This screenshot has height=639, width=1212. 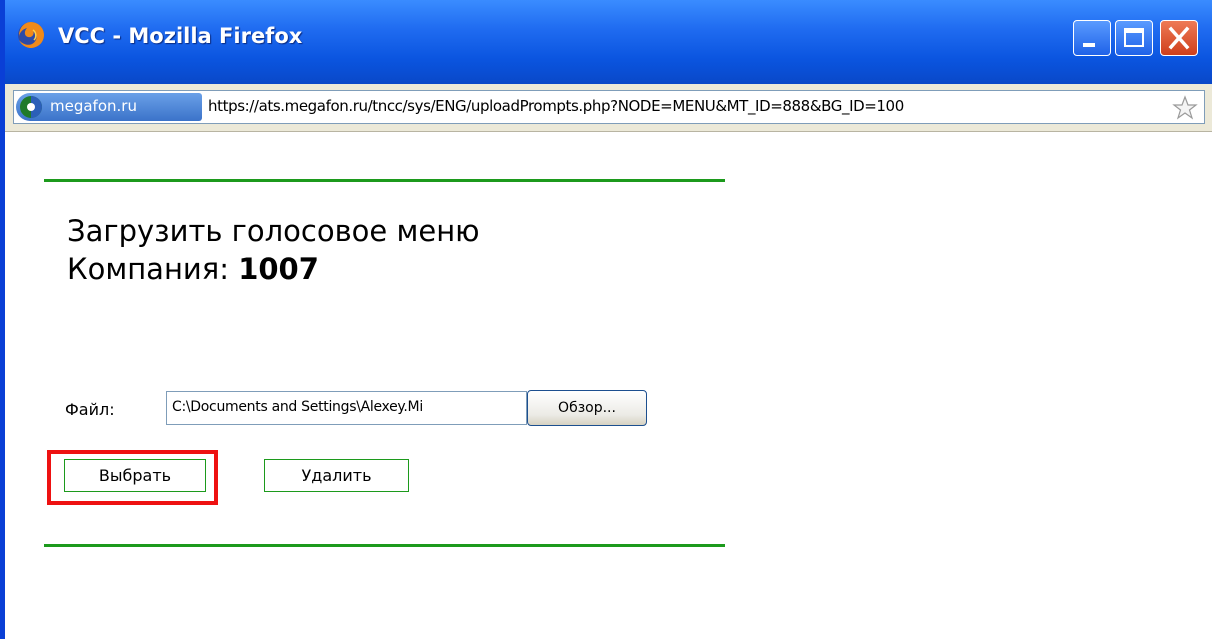 I want to click on site-globe-icon, so click(x=31, y=107).